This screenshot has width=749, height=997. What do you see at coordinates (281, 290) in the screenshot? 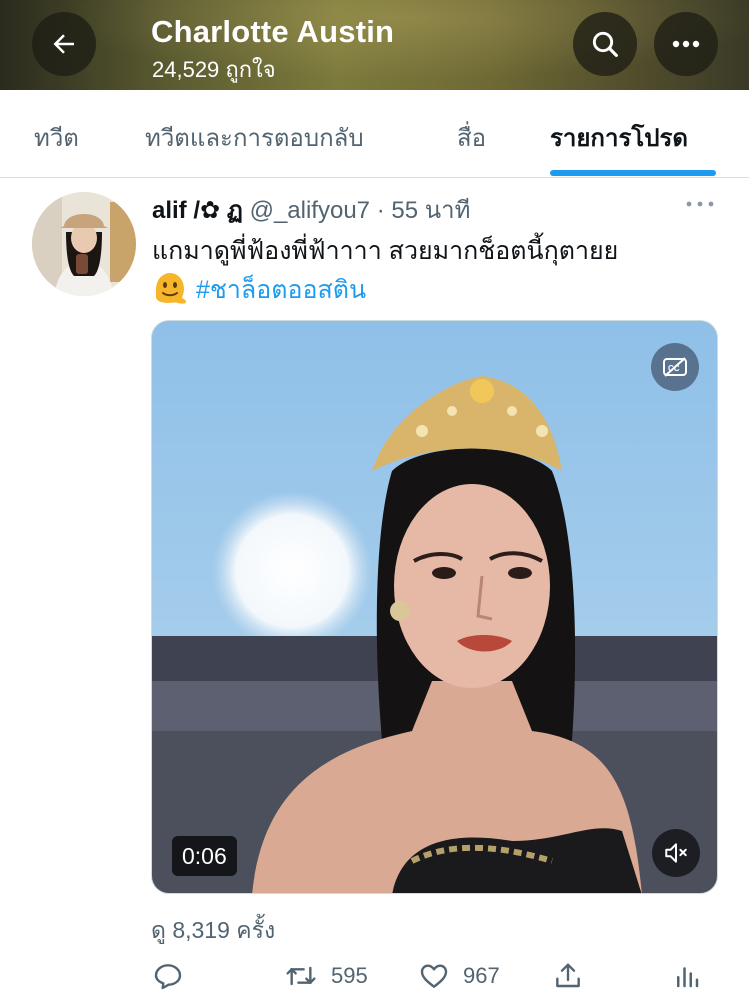
I see `hashtag-link: #ชาล็อตออสติน` at bounding box center [281, 290].